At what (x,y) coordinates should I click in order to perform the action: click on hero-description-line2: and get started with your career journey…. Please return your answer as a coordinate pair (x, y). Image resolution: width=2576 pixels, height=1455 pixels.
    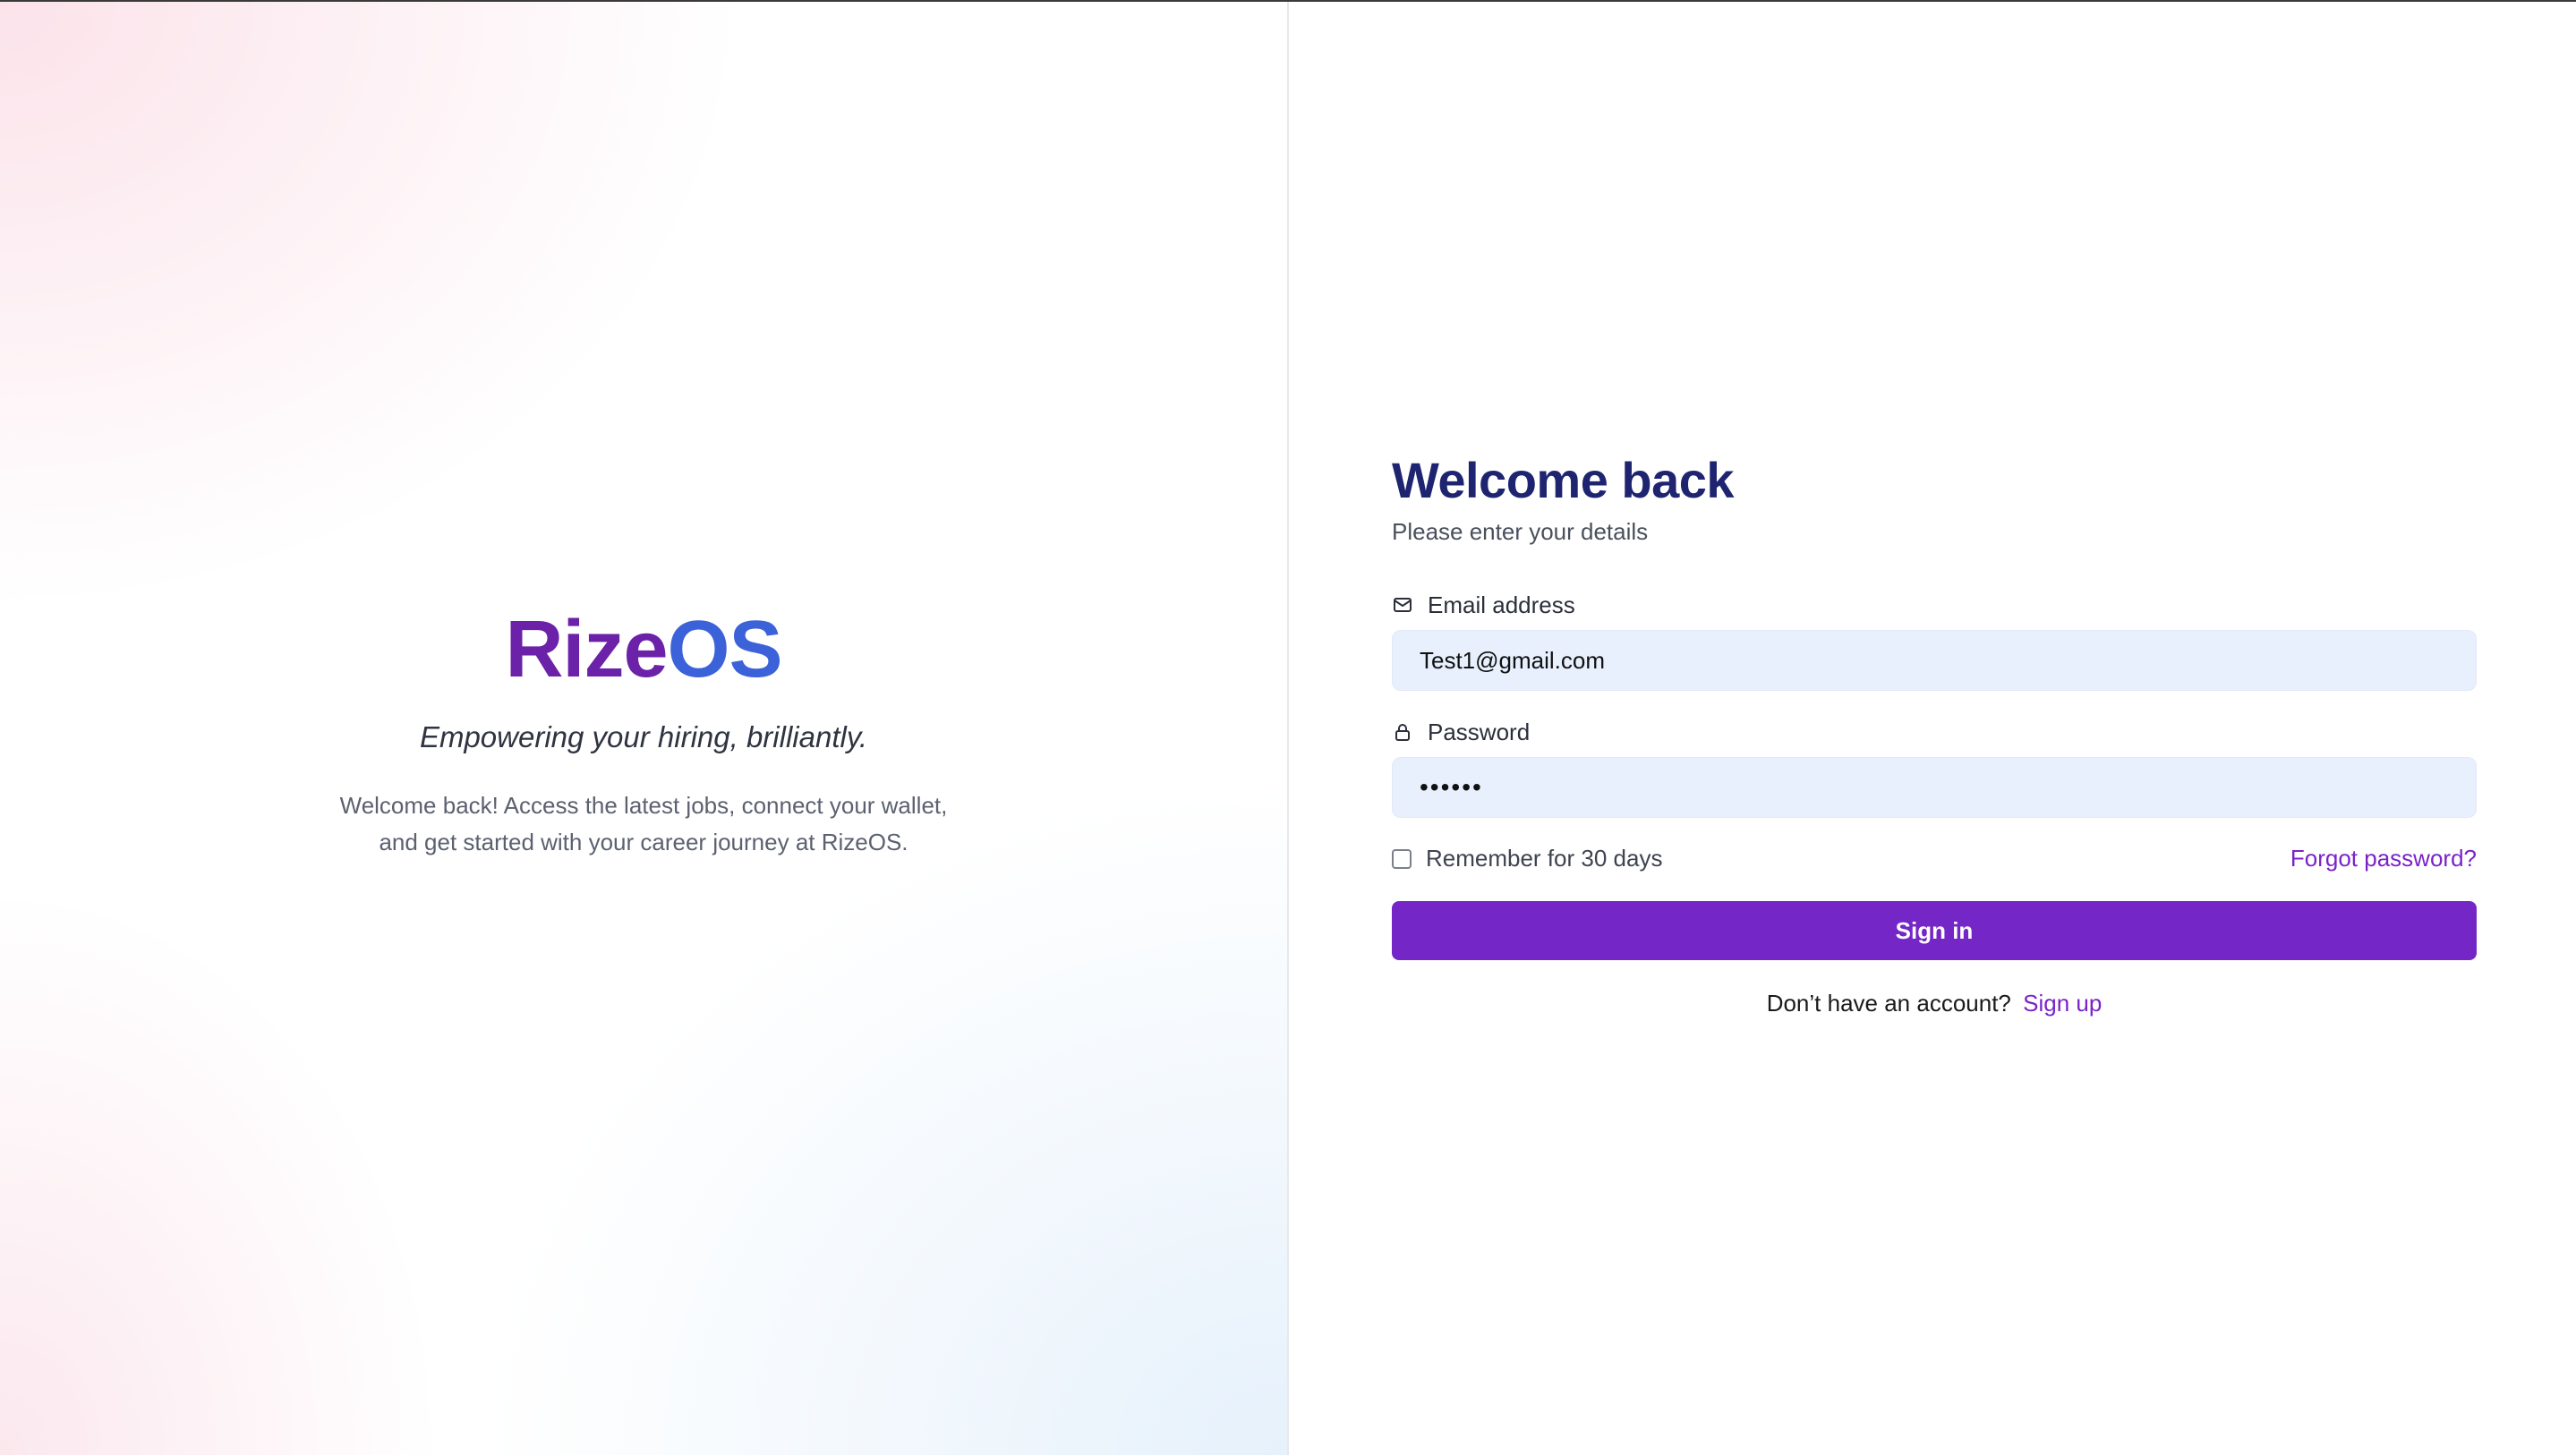
    Looking at the image, I should click on (643, 842).